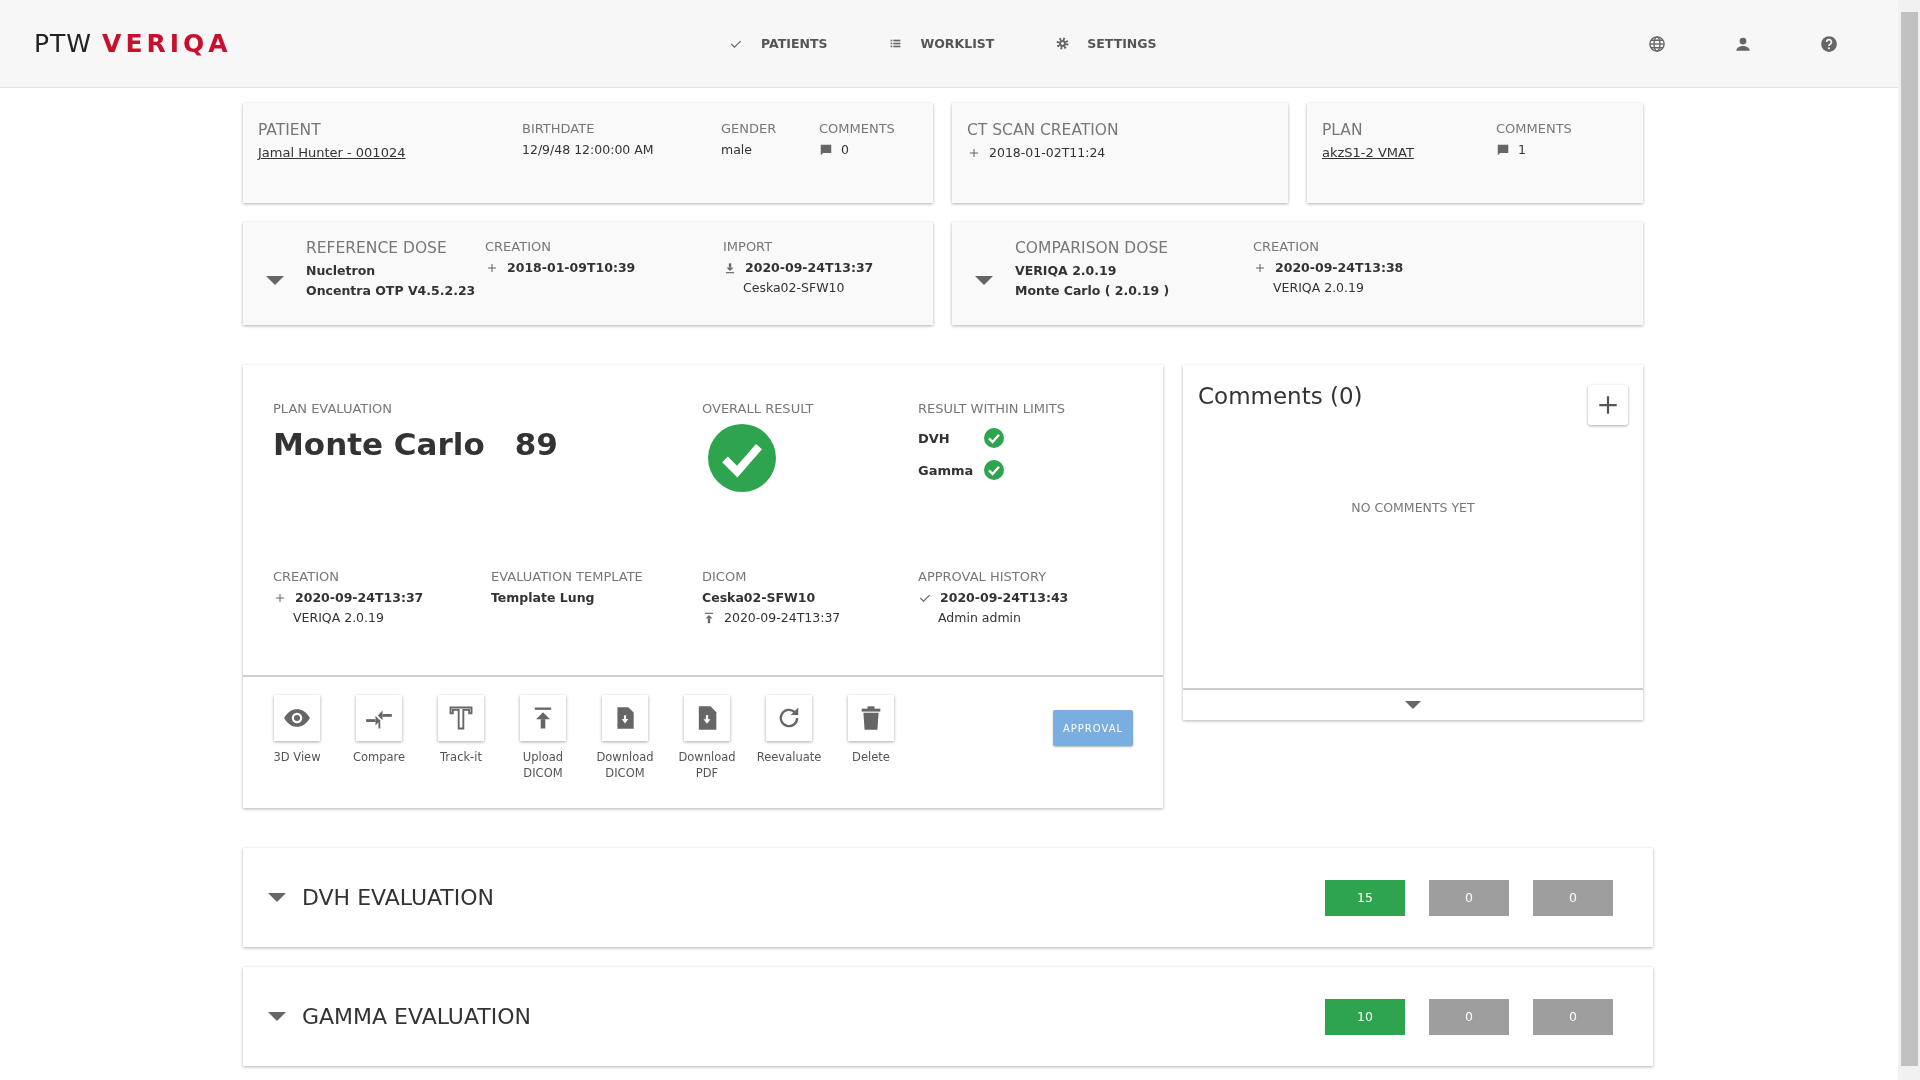  Describe the element at coordinates (341, 270) in the screenshot. I see `field-value: Nucletron` at that location.